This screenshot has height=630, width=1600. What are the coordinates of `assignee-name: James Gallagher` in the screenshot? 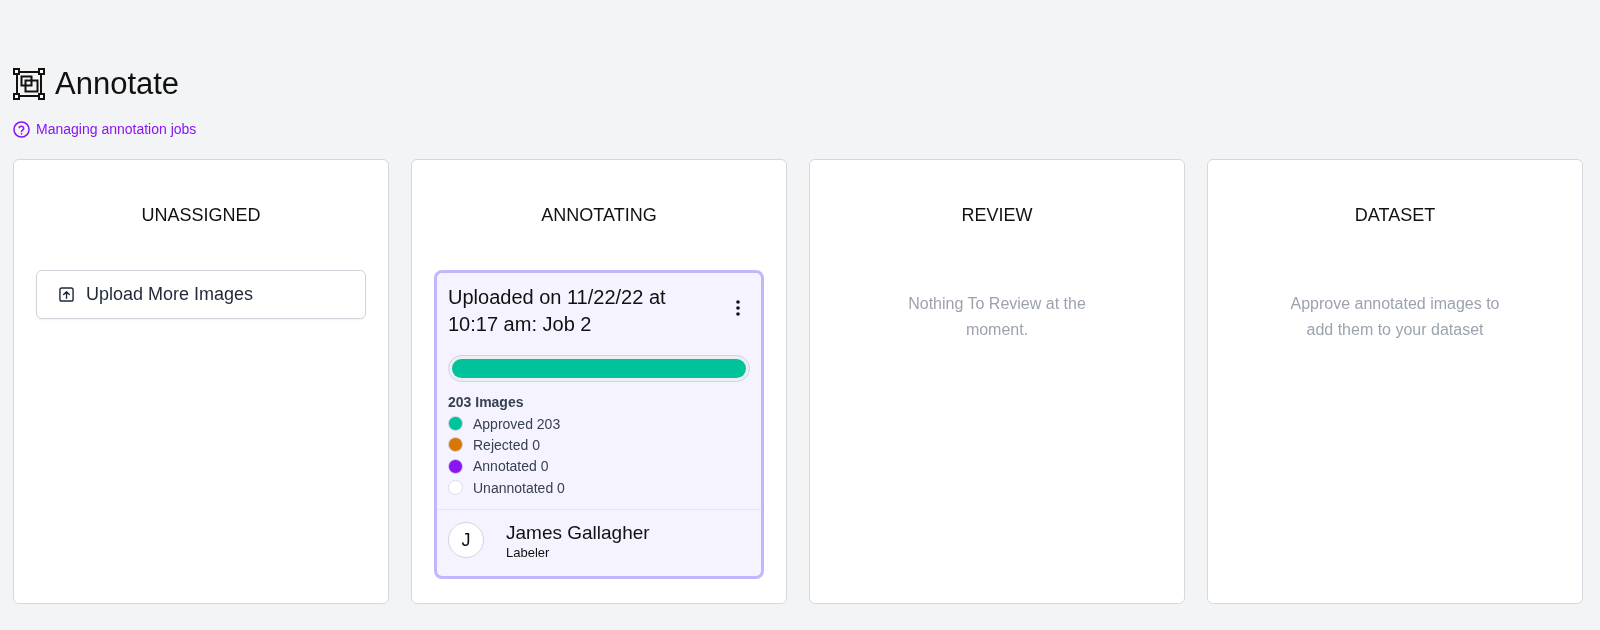 It's located at (578, 533).